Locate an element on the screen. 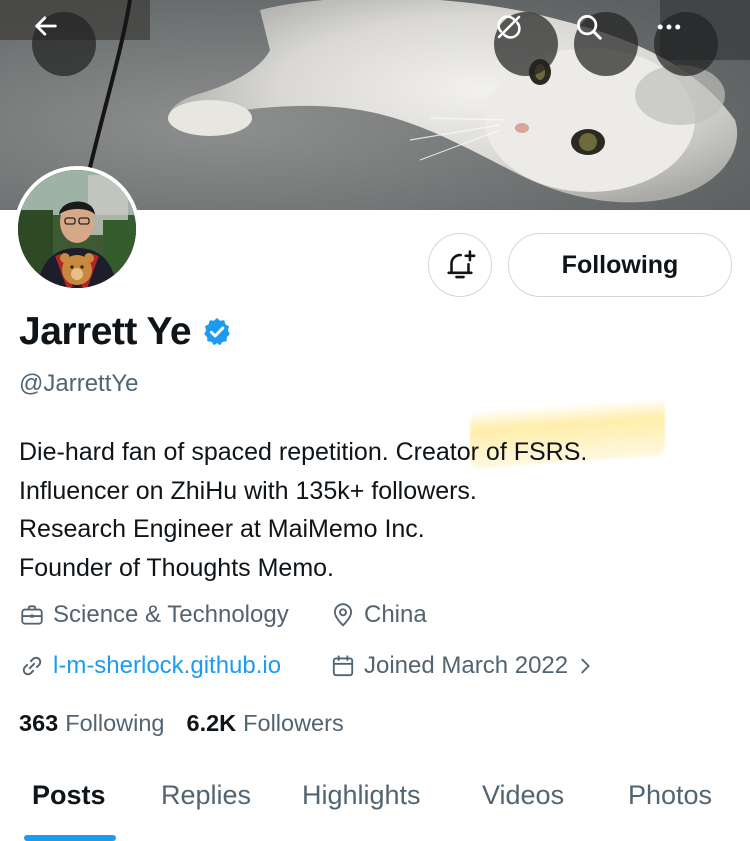  verified-badge-icon is located at coordinates (217, 332).